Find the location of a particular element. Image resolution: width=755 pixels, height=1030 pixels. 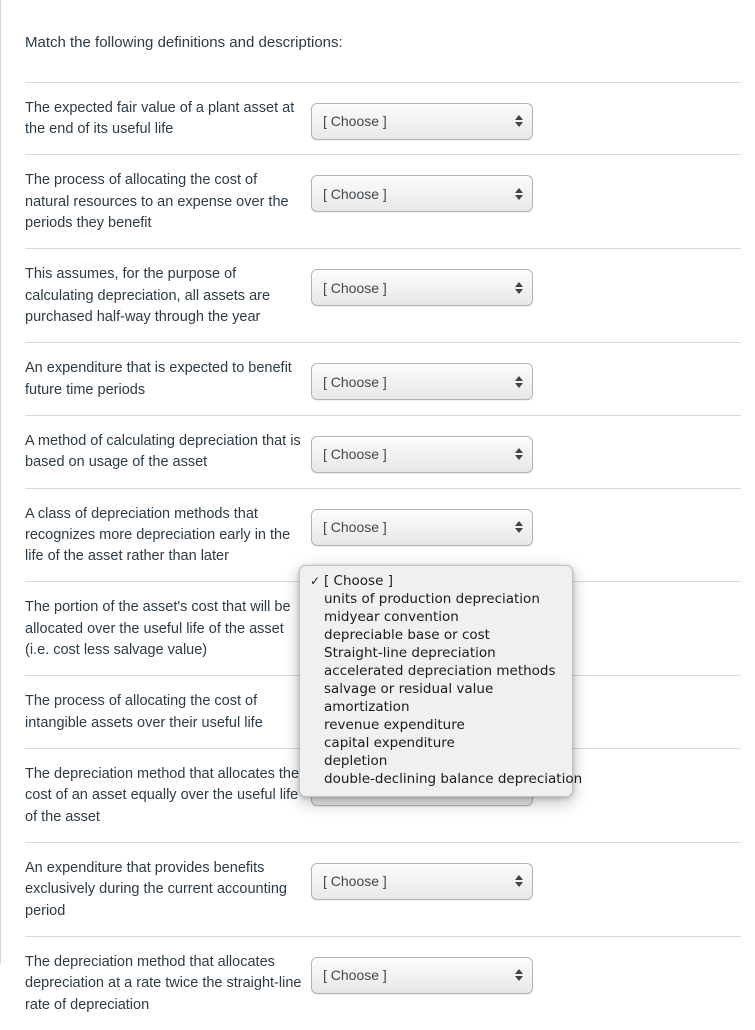

dropdown-option: capital expenditure is located at coordinates (436, 743).